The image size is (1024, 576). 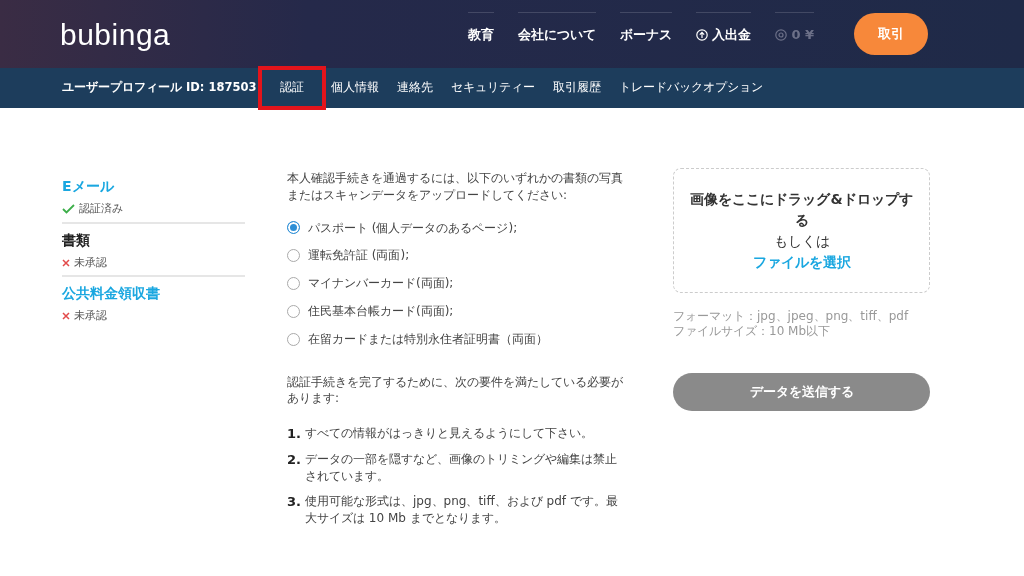 What do you see at coordinates (457, 283) in the screenshot?
I see `document-option: マイナンバーカード(両面);` at bounding box center [457, 283].